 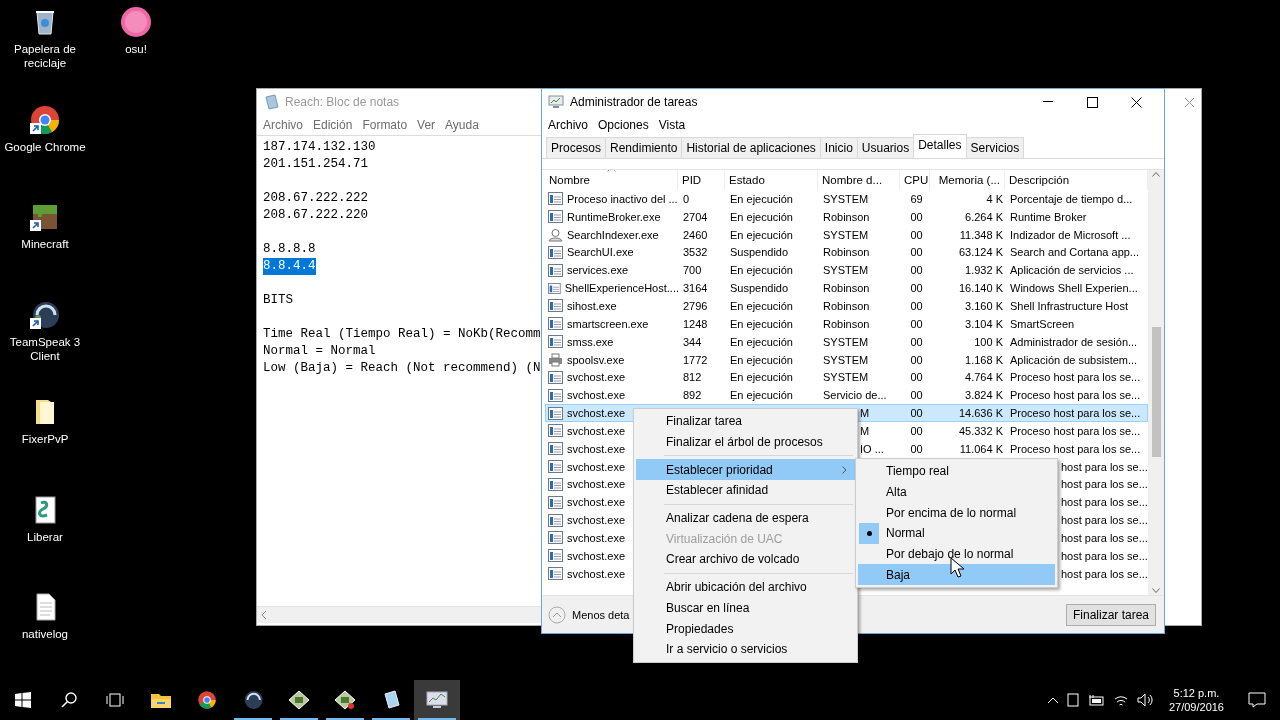 I want to click on text-line: BITS, so click(x=278, y=300).